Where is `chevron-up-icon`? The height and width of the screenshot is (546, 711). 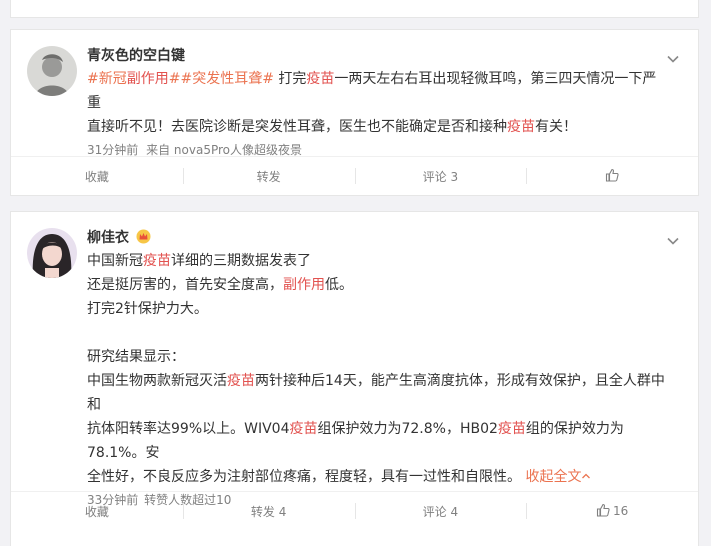
chevron-up-icon is located at coordinates (586, 477).